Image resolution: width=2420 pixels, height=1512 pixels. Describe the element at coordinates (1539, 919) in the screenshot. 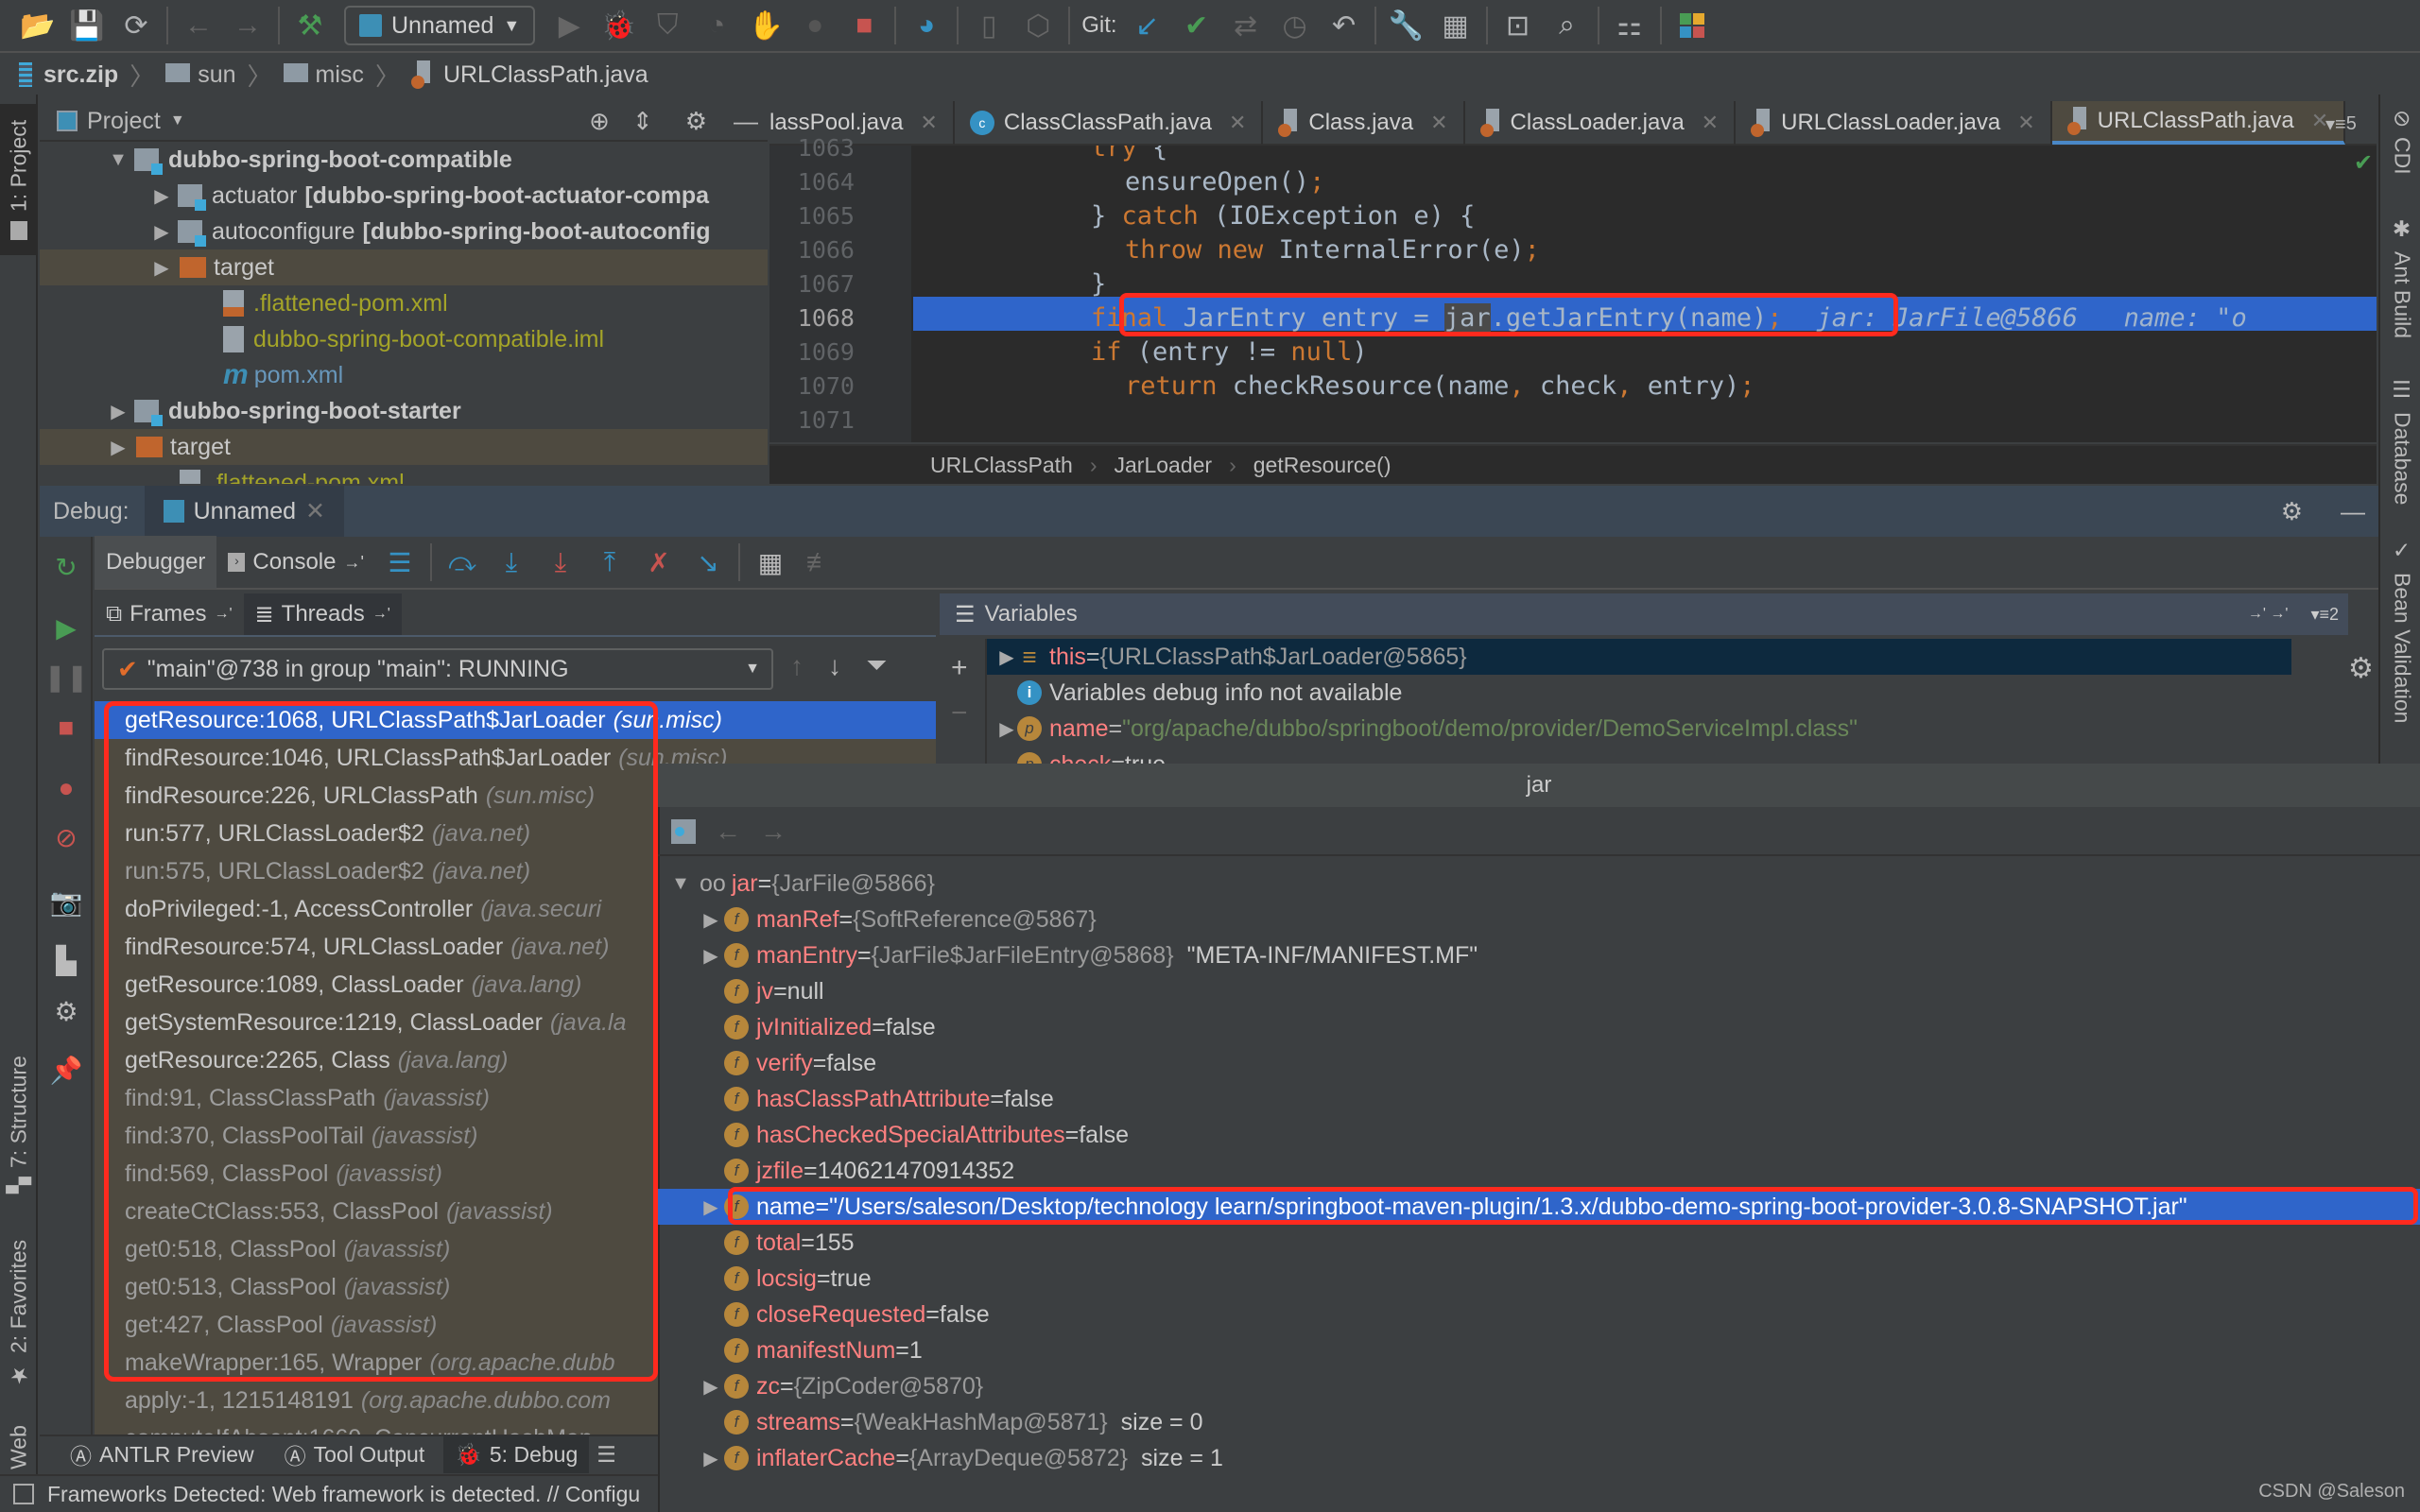

I see `object-field-row: ▶ f manRef = {SoftReference@5867}` at that location.